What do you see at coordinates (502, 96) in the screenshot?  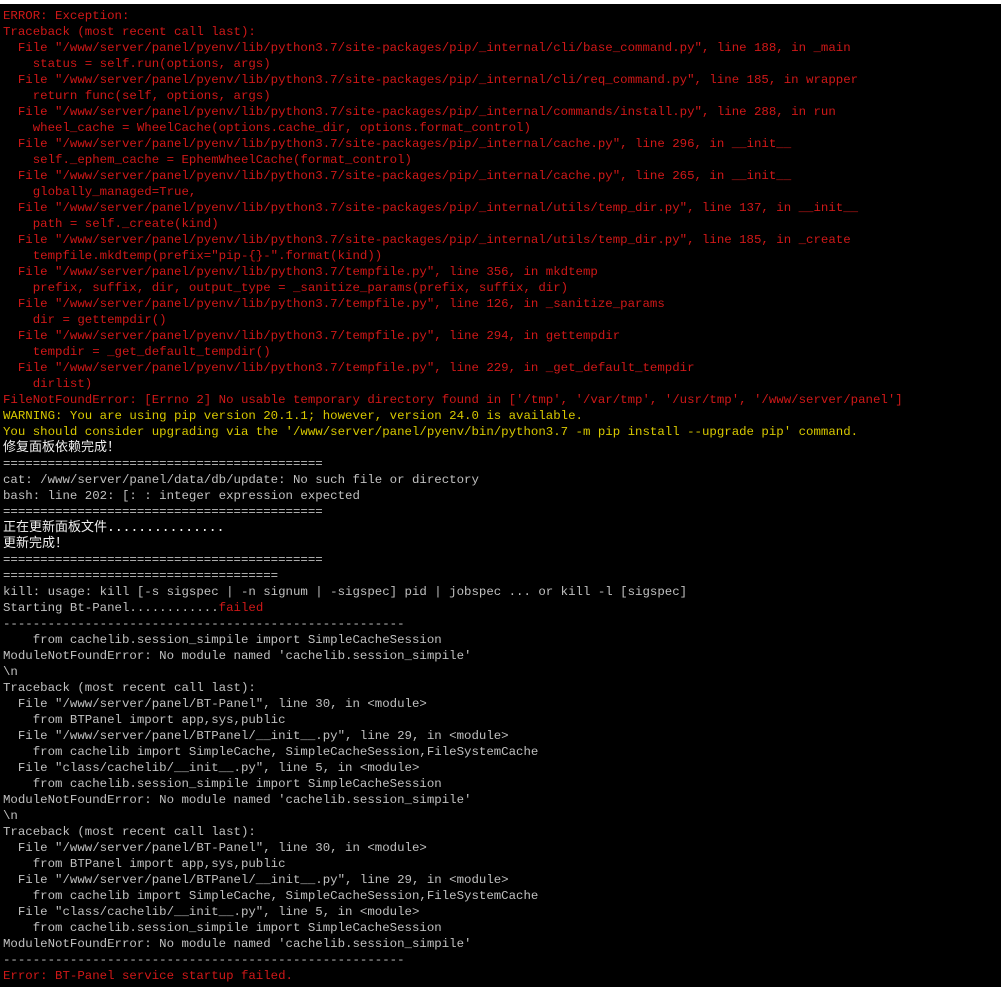 I see `terminal-line: return func(self, options, args)` at bounding box center [502, 96].